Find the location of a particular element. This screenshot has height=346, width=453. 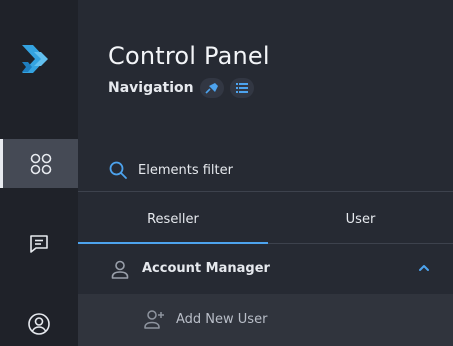

rail-item-profile is located at coordinates (39, 322).